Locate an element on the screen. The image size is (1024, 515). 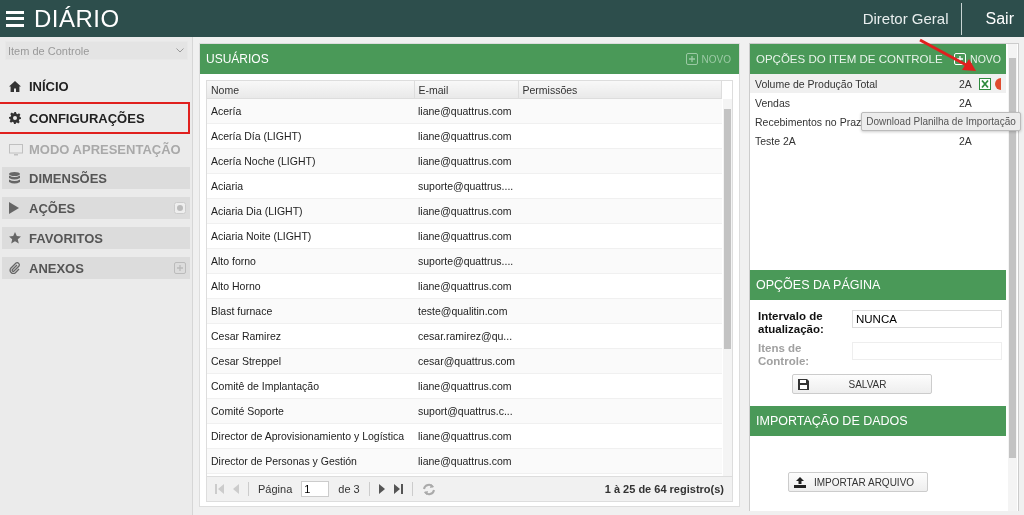
scrollbar is located at coordinates (727, 287).